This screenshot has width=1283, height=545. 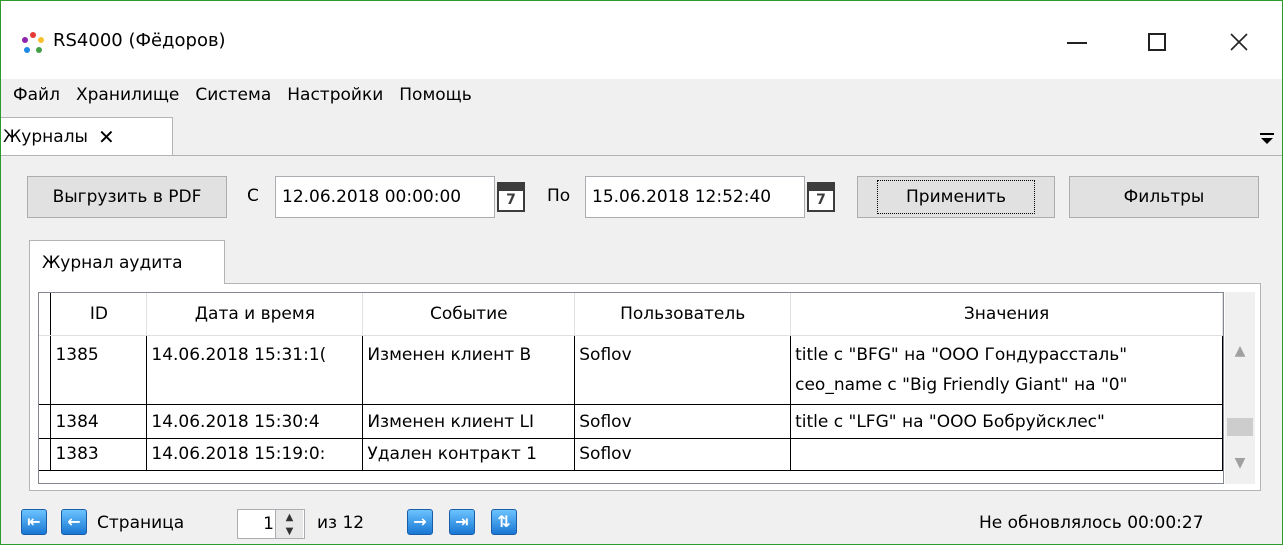 I want to click on refresh-button: ⇅, so click(x=504, y=522).